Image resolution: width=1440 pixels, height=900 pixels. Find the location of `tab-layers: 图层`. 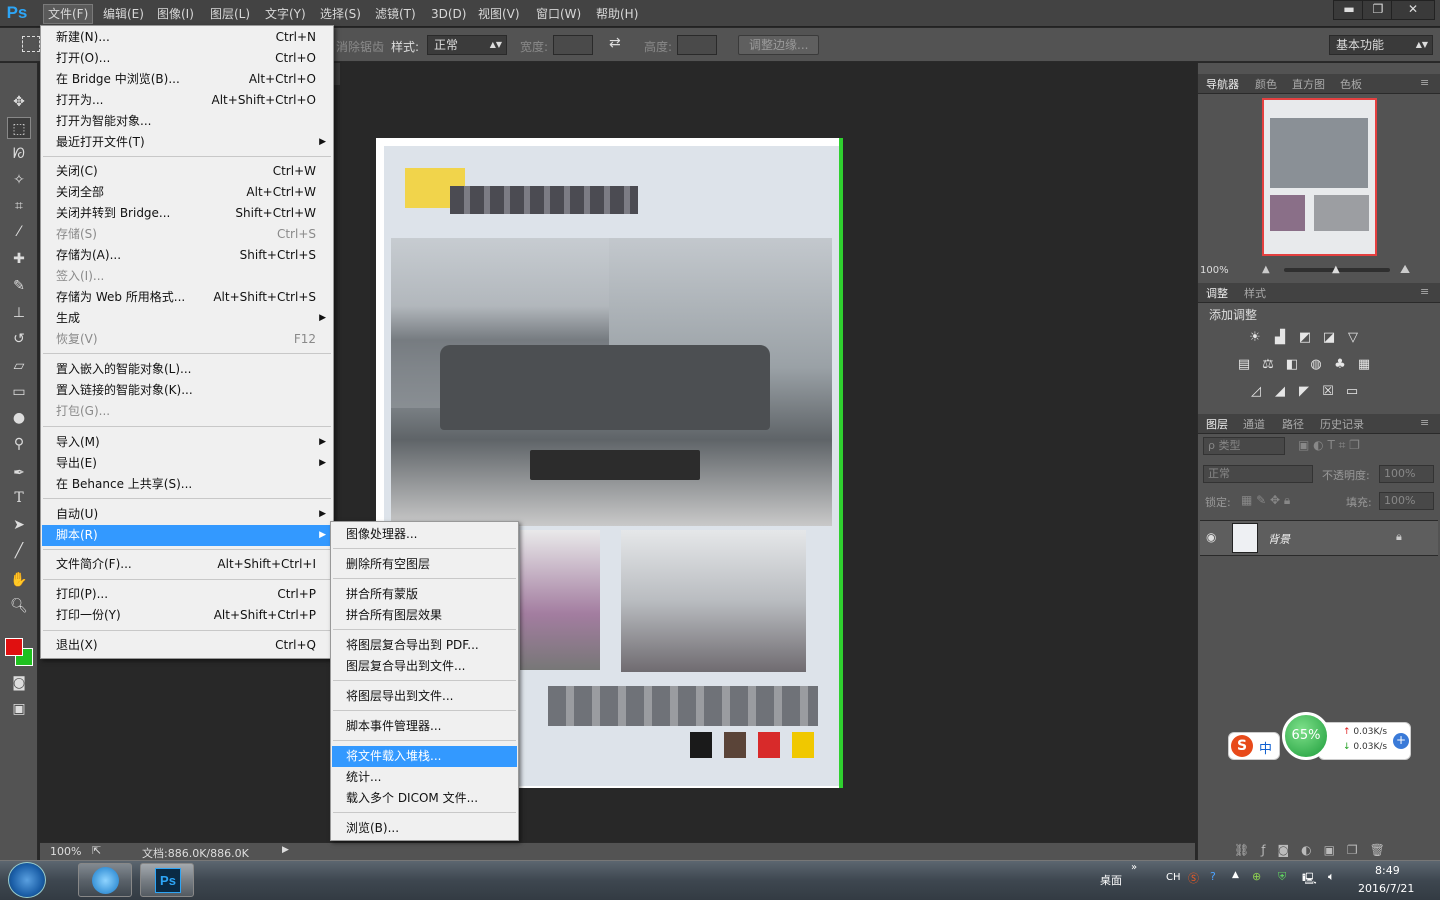

tab-layers: 图层 is located at coordinates (1217, 424).